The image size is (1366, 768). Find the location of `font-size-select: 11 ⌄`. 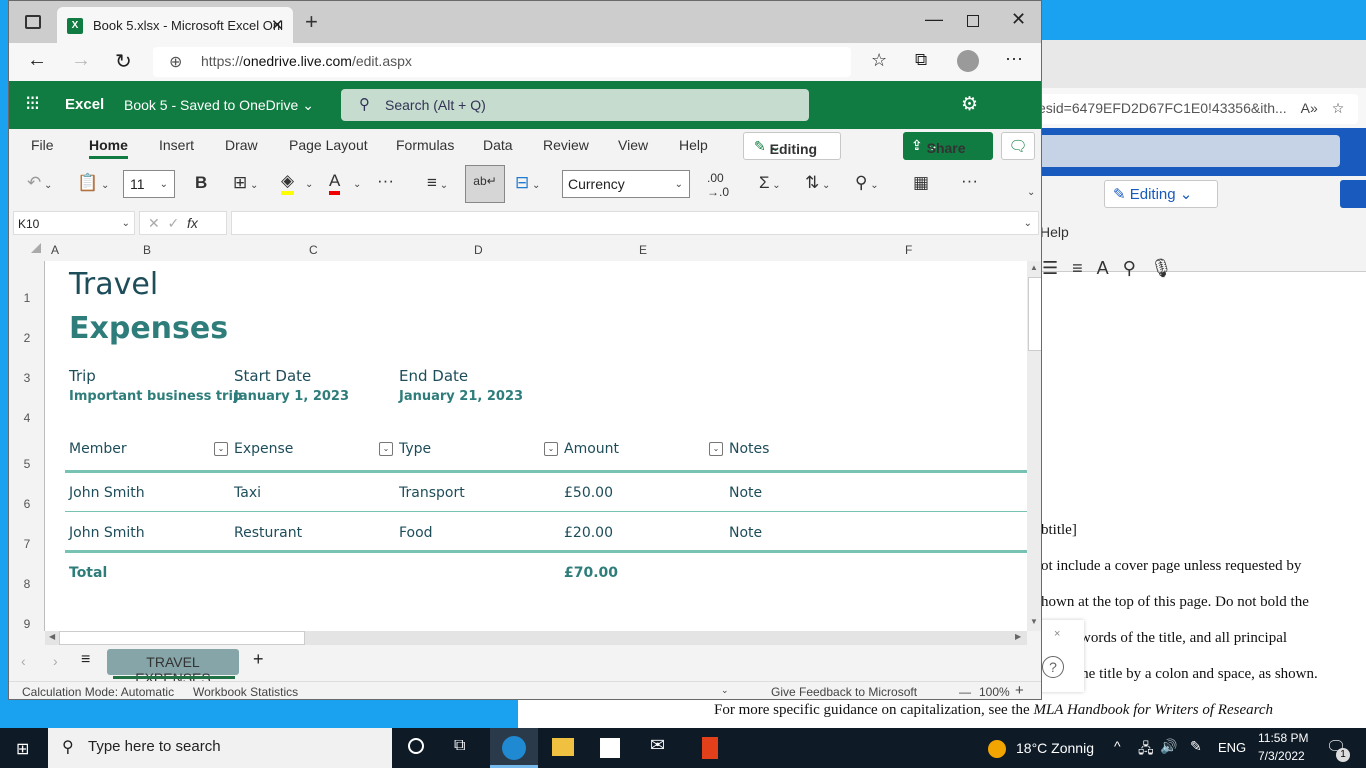

font-size-select: 11 ⌄ is located at coordinates (149, 184).